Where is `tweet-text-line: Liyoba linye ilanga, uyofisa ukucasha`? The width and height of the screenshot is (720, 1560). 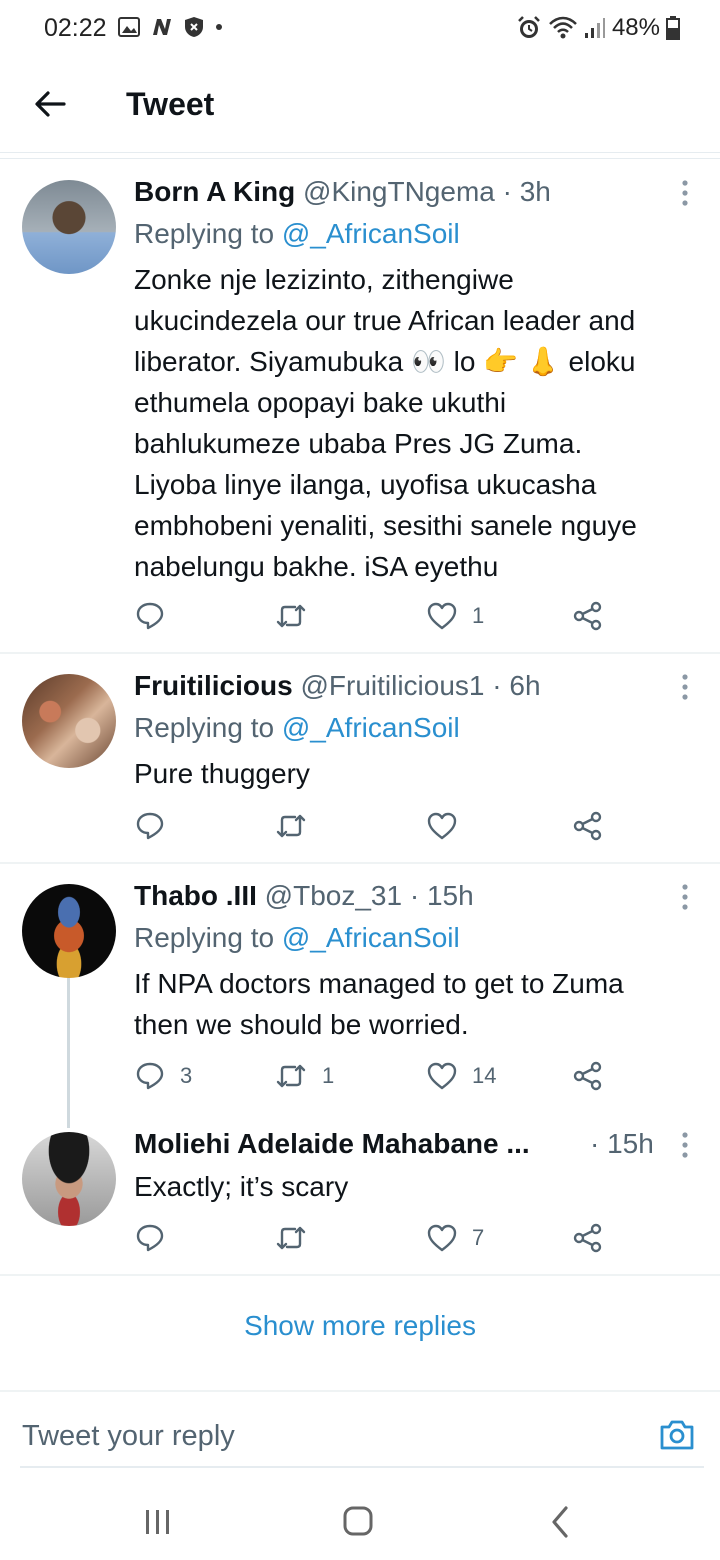 tweet-text-line: Liyoba linye ilanga, uyofisa ukucasha is located at coordinates (365, 484).